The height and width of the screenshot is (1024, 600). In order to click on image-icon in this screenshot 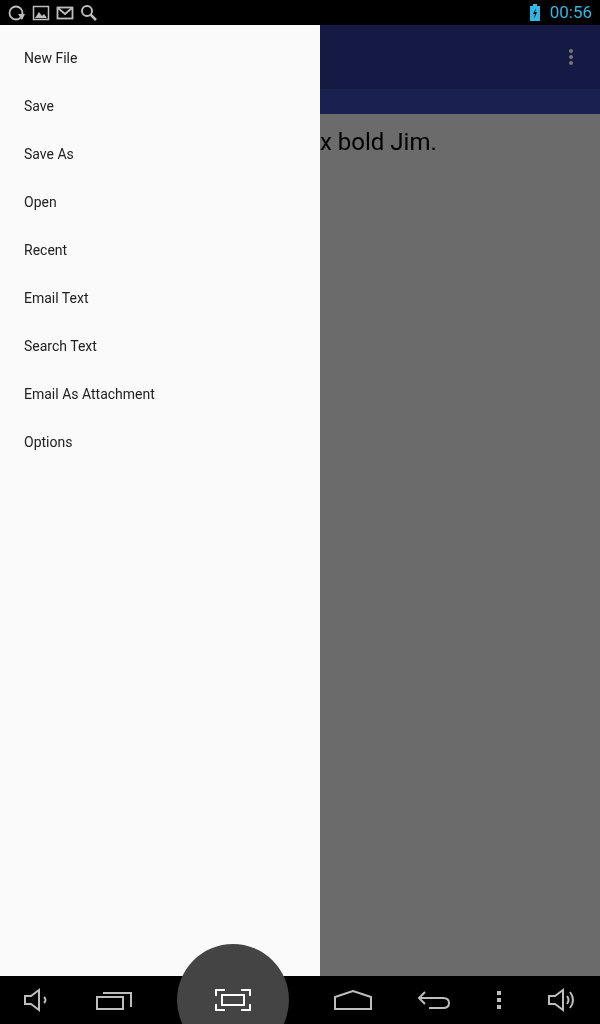, I will do `click(41, 12)`.